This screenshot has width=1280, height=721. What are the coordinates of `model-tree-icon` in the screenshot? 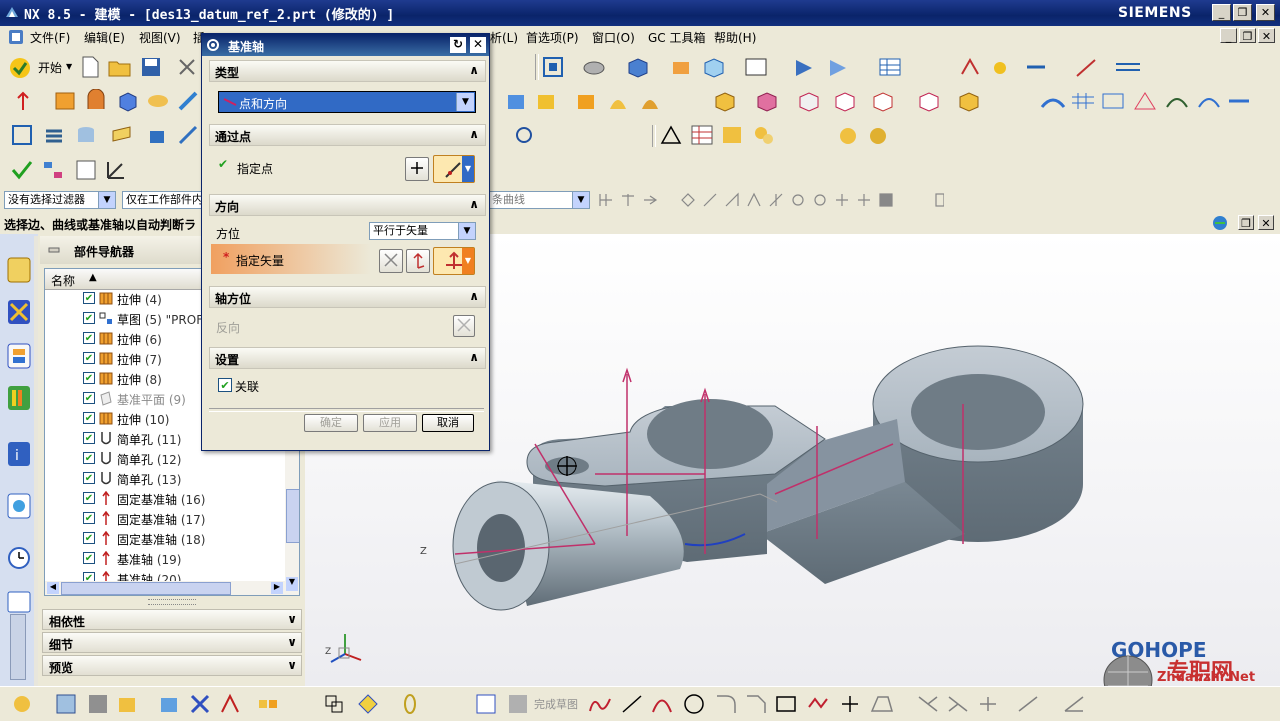 It's located at (54, 170).